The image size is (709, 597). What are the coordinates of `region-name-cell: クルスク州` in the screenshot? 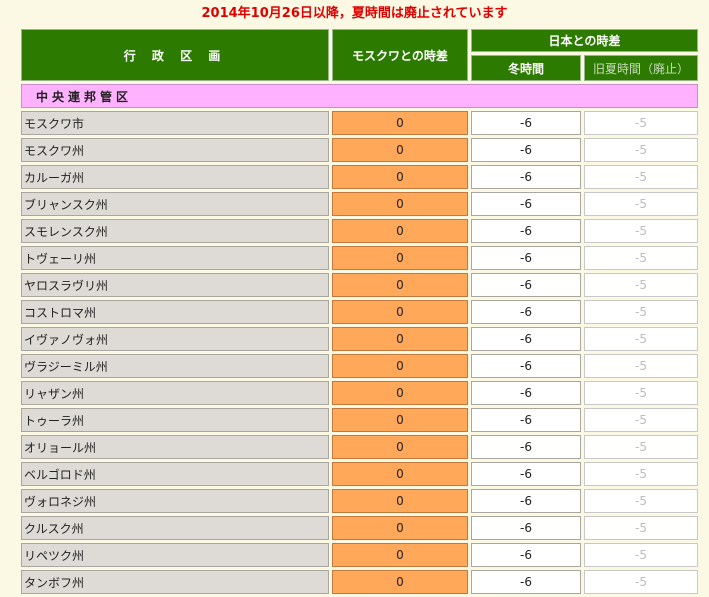 It's located at (175, 528).